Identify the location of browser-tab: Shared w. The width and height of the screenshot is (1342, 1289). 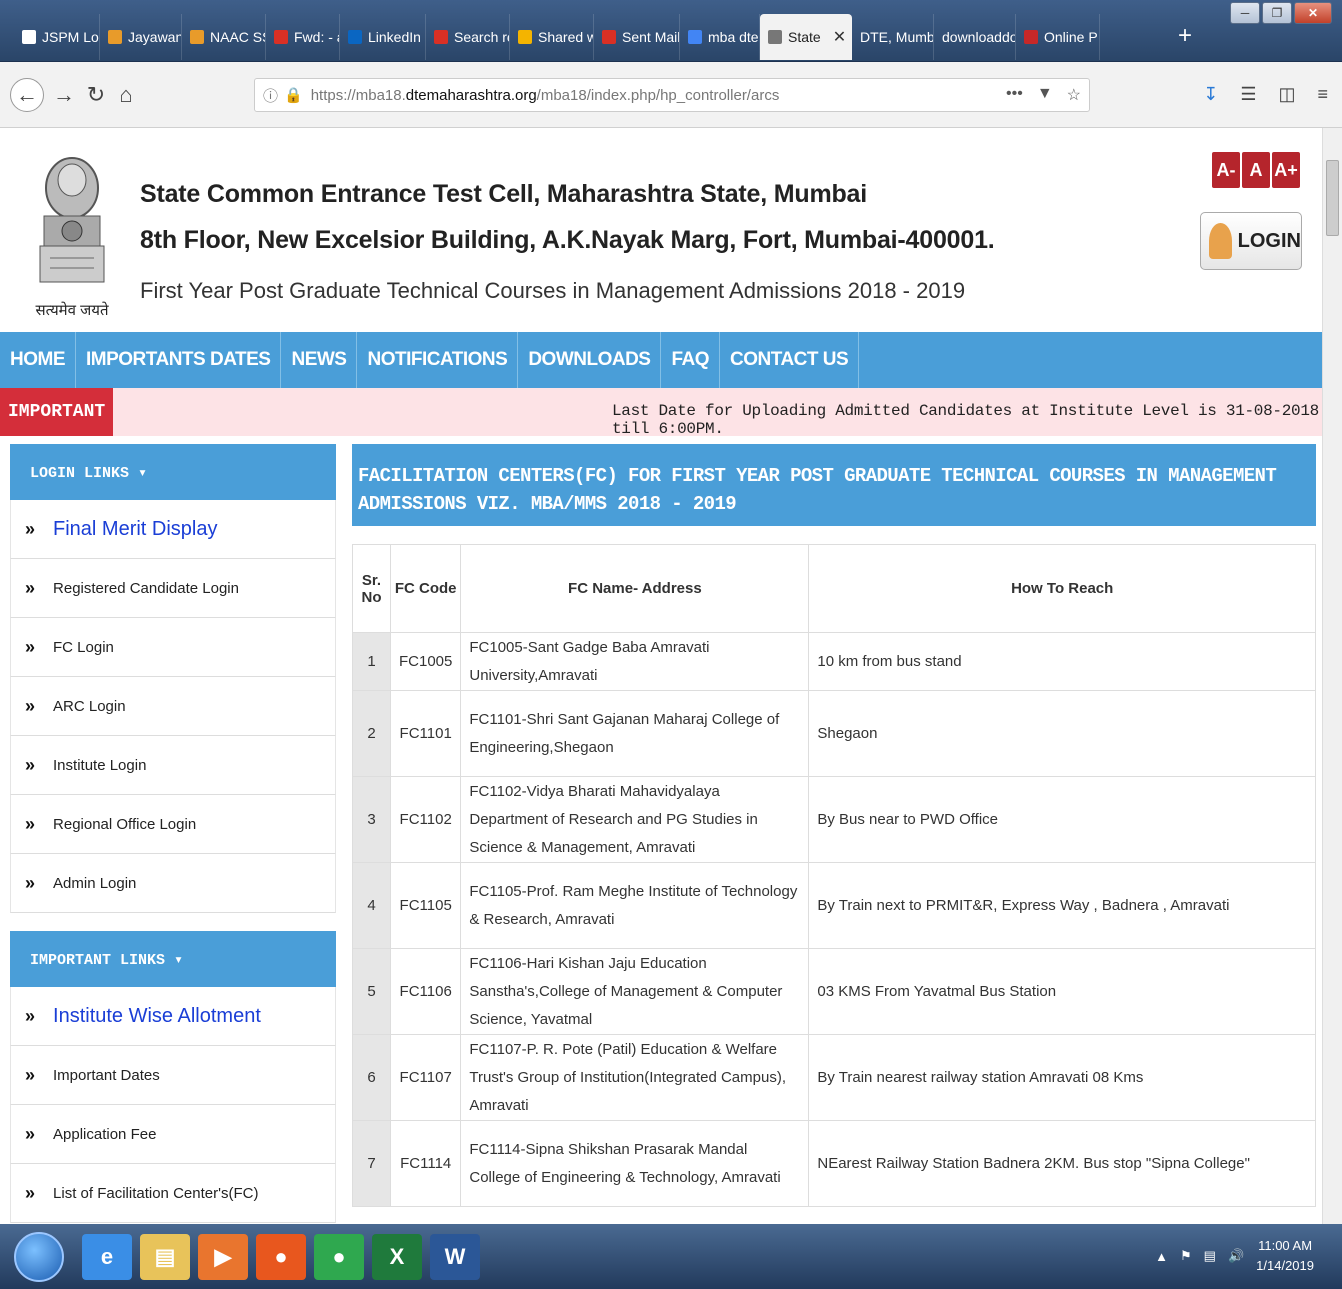
(552, 37).